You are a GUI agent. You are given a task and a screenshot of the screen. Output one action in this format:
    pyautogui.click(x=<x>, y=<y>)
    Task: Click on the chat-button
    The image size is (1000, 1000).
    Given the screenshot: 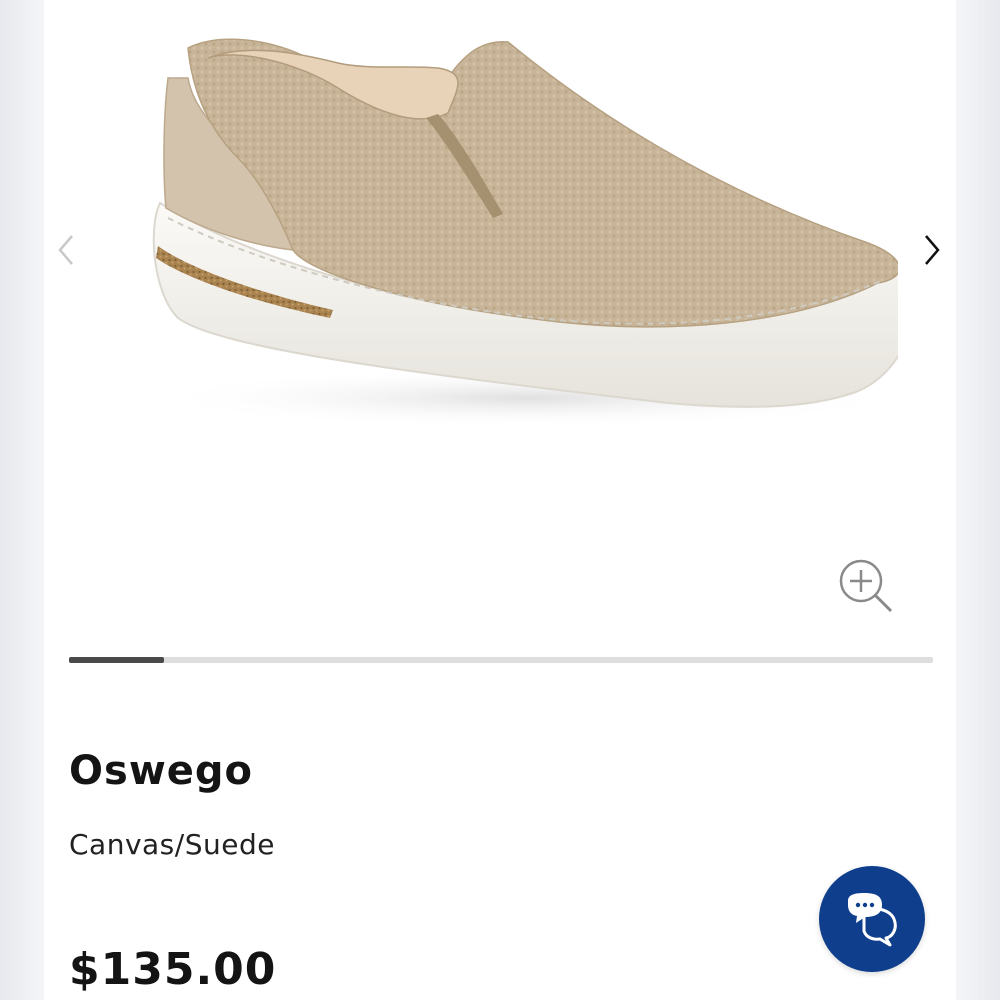 What is the action you would take?
    pyautogui.click(x=872, y=919)
    